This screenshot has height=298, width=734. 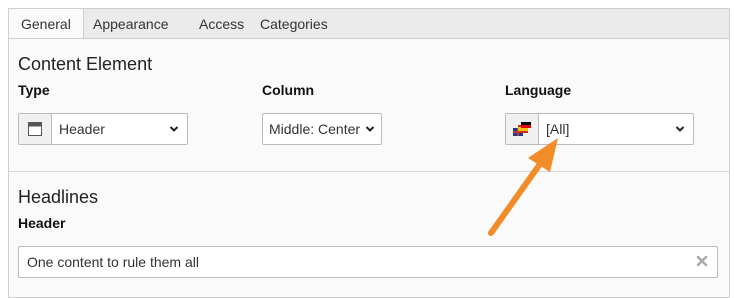 I want to click on column-select: Middle: Center, so click(x=322, y=129).